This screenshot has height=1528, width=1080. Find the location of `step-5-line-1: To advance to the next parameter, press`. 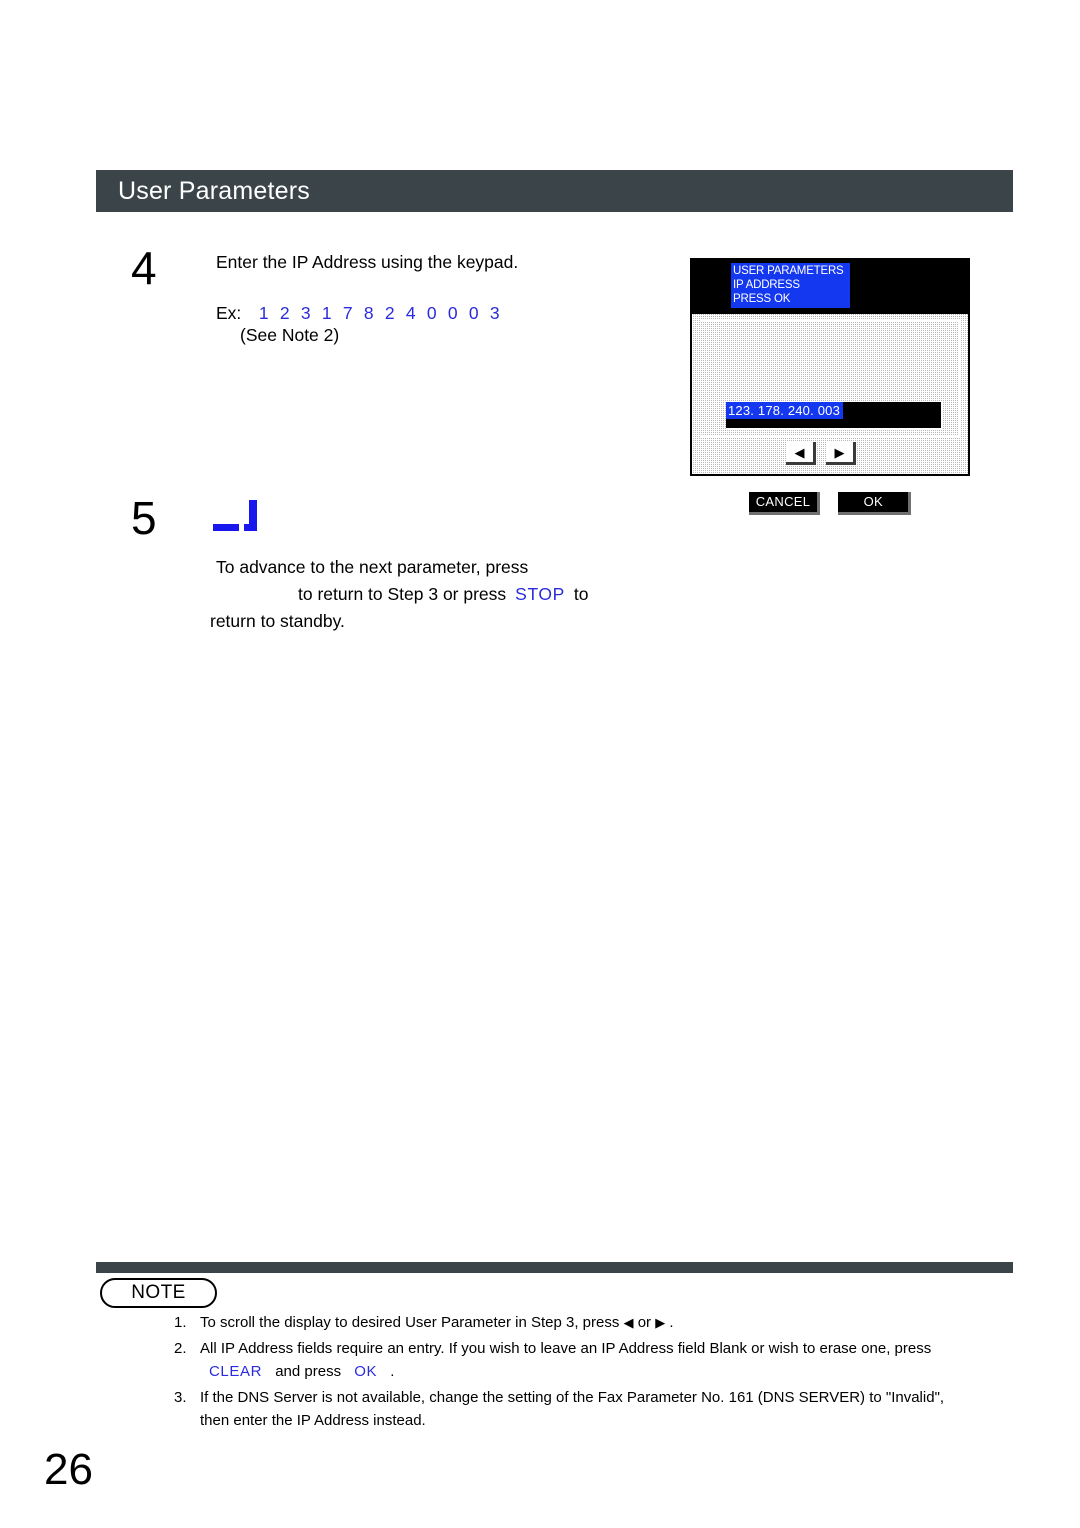

step-5-line-1: To advance to the next parameter, press is located at coordinates (372, 567).